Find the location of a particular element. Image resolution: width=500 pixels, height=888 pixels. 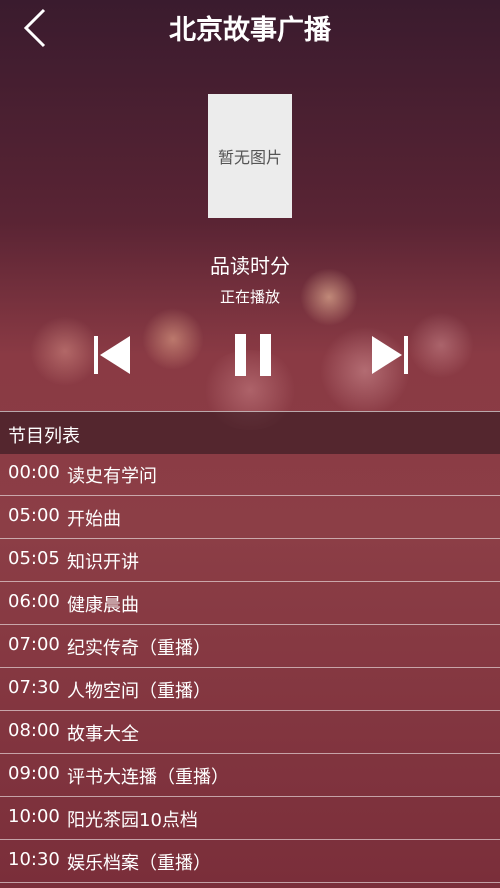

program-time: 00:00 is located at coordinates (34, 472).